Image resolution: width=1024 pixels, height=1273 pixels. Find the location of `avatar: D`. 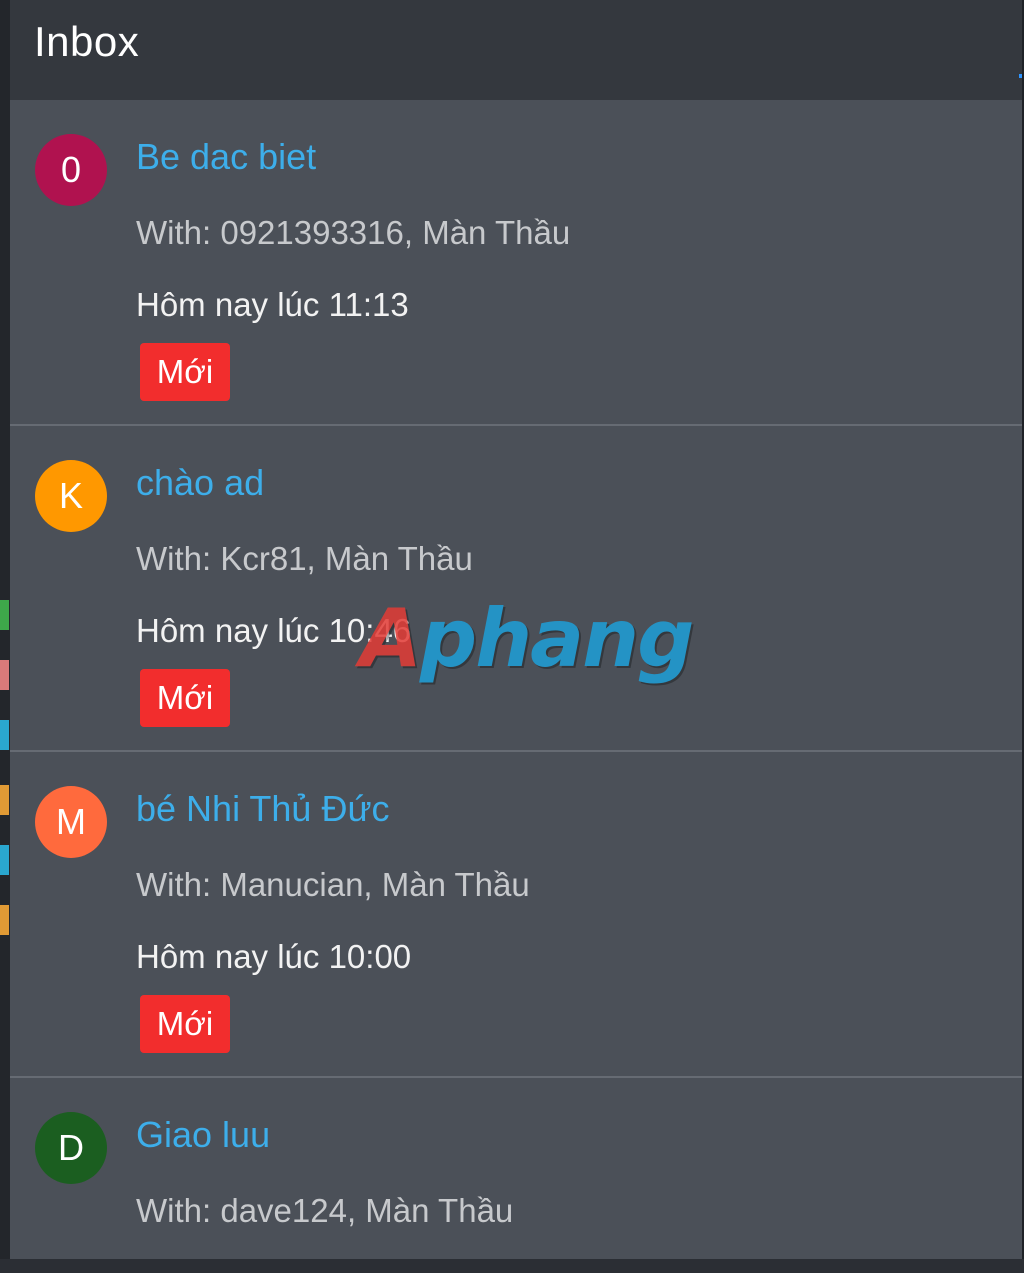

avatar: D is located at coordinates (71, 1148).